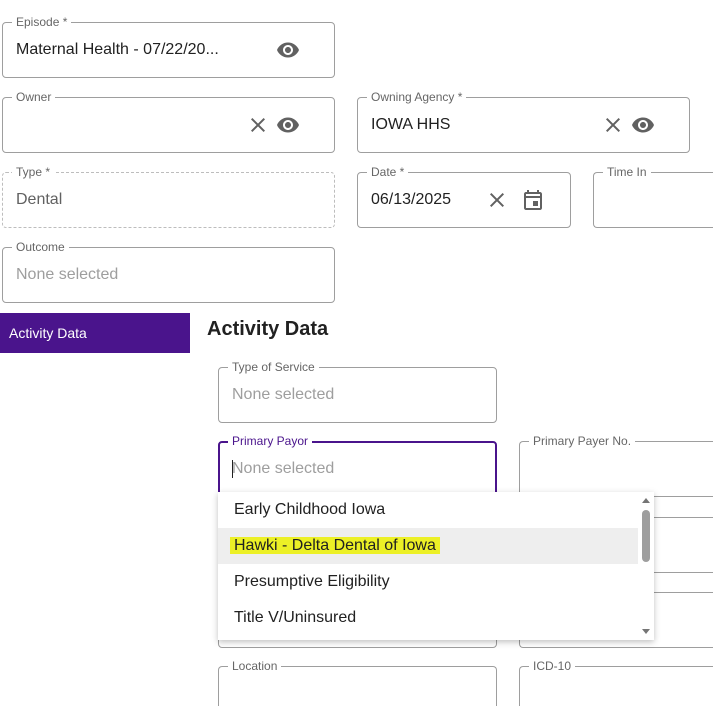  I want to click on text-cursor, so click(232, 469).